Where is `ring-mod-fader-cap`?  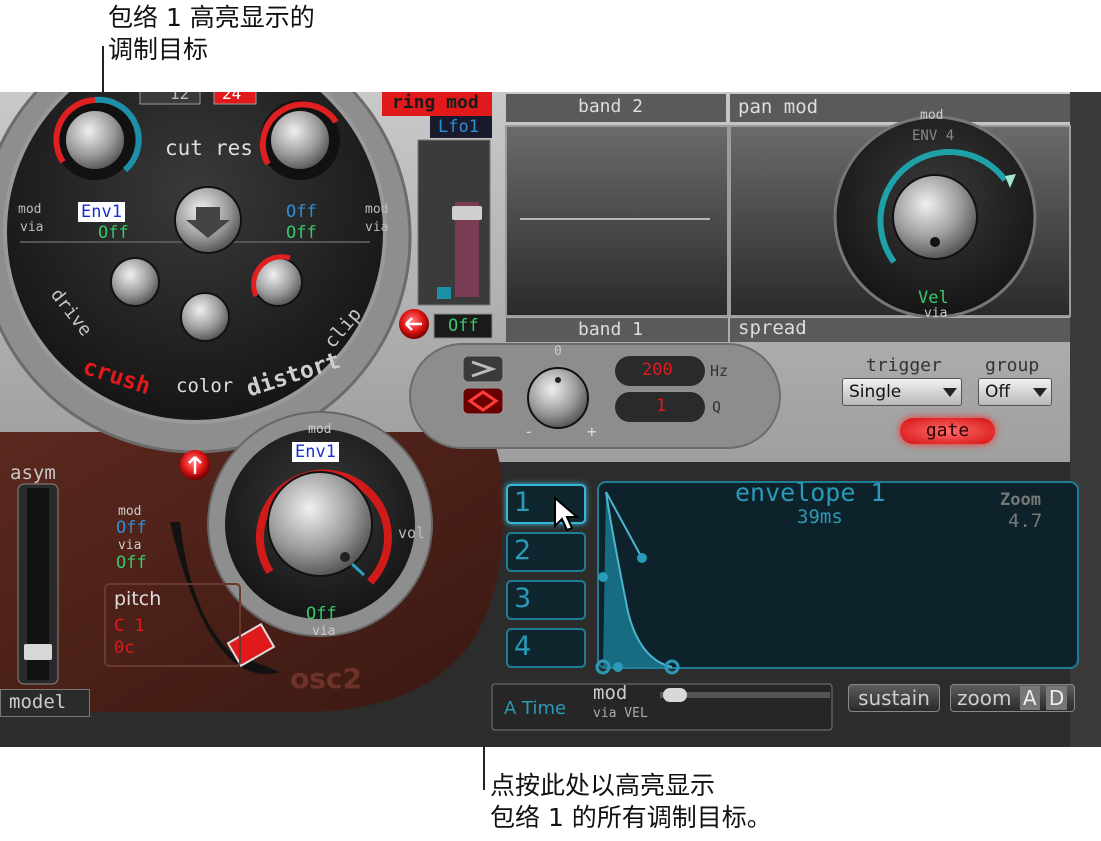 ring-mod-fader-cap is located at coordinates (467, 213).